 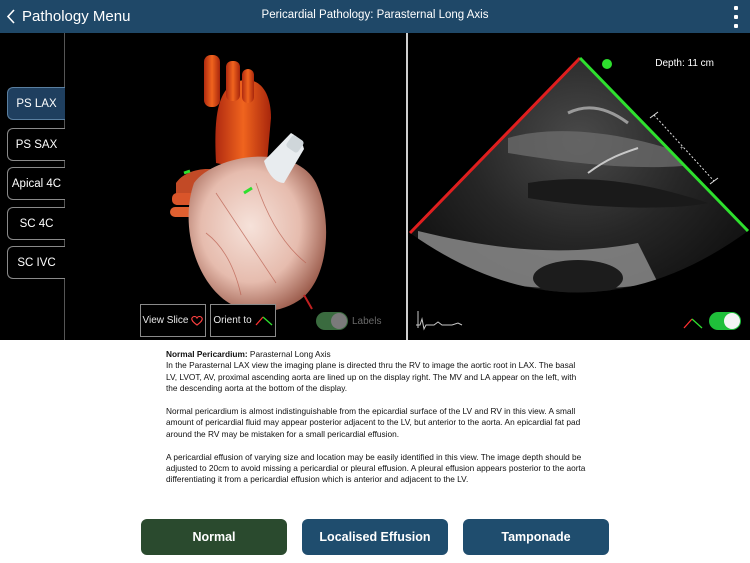 I want to click on sector-toggle, so click(x=725, y=321).